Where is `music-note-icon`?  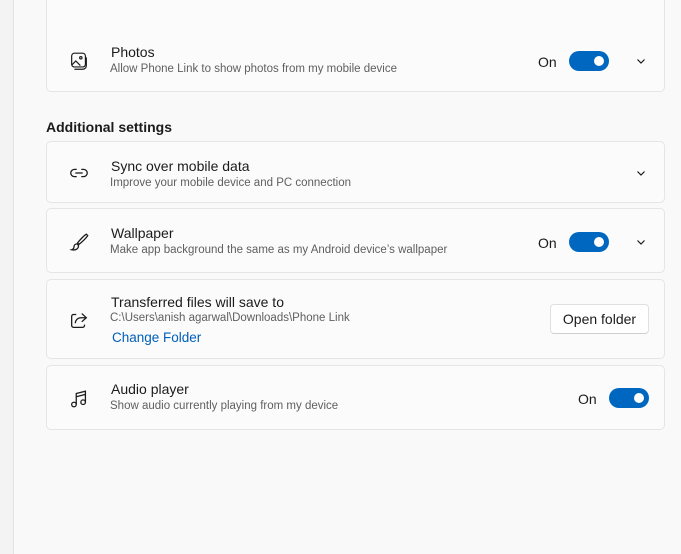 music-note-icon is located at coordinates (79, 399).